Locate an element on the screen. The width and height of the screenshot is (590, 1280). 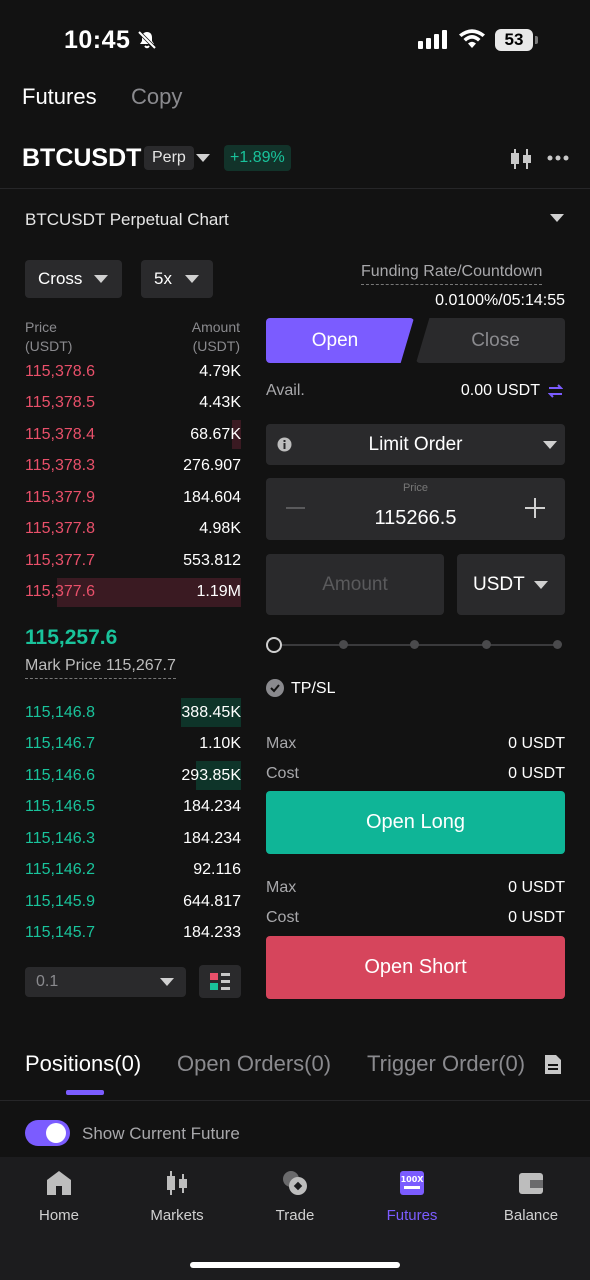
short-cost-value: 0 USDT is located at coordinates (536, 917).